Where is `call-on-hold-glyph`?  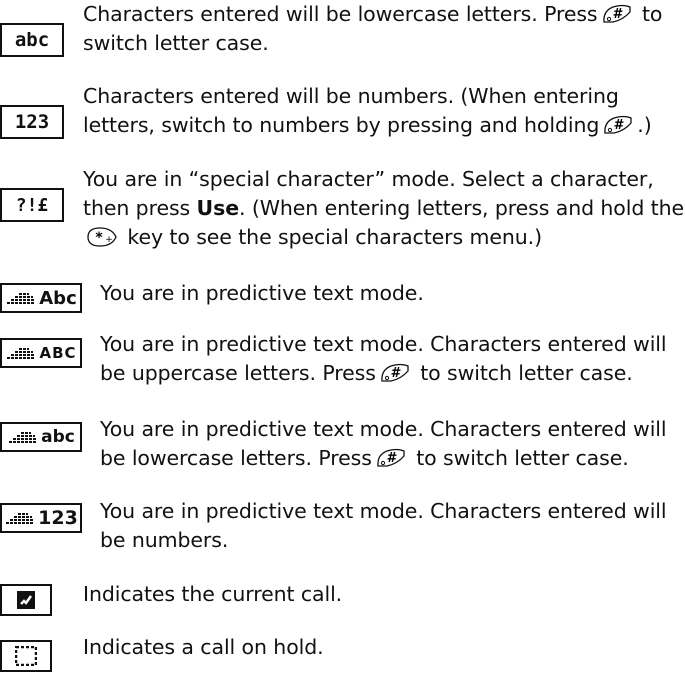
call-on-hold-glyph is located at coordinates (26, 656).